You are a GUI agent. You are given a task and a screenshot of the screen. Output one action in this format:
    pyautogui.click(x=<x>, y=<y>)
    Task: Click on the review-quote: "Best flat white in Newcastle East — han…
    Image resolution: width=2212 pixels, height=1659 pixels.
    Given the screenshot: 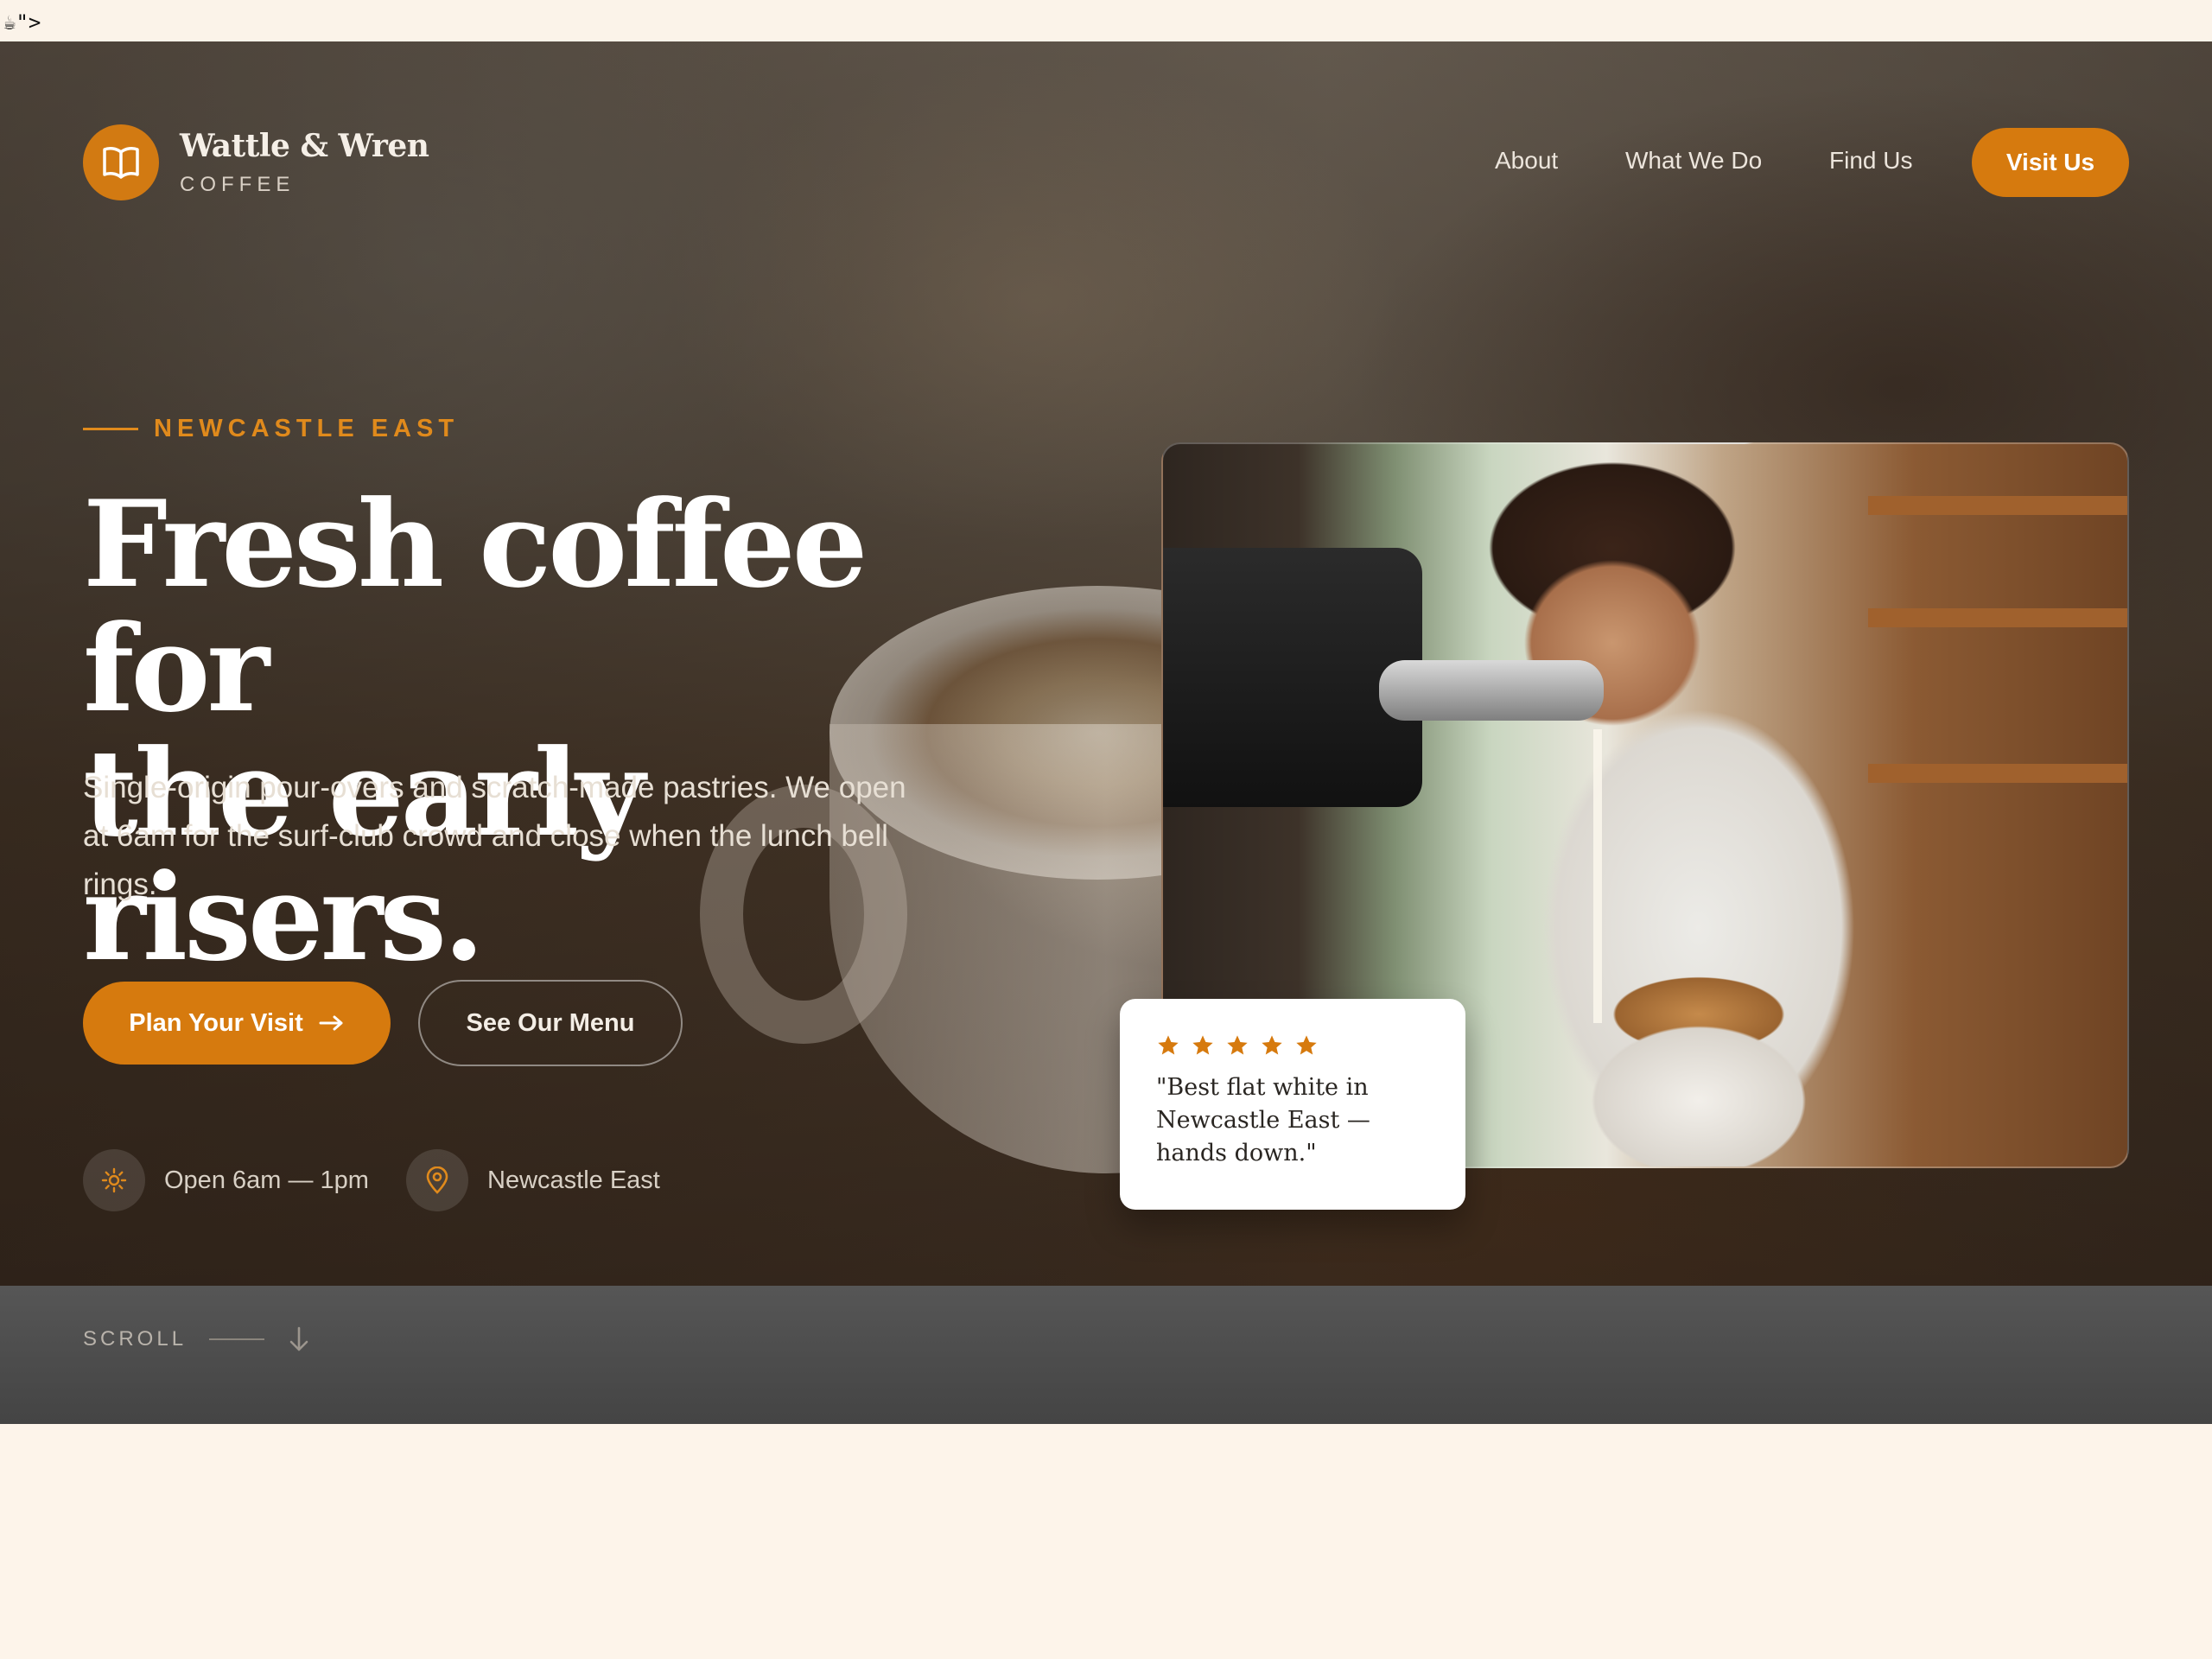 What is the action you would take?
    pyautogui.click(x=1263, y=1120)
    